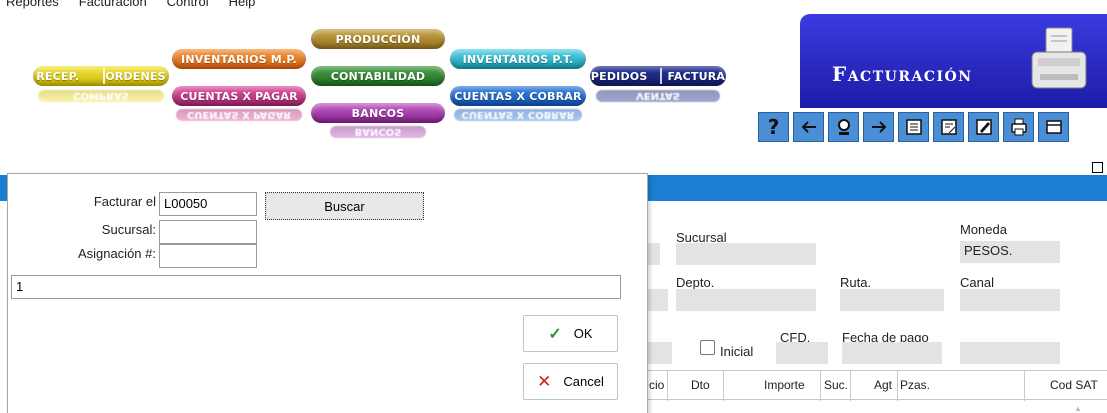 The image size is (1107, 413). I want to click on list-icon, so click(913, 127).